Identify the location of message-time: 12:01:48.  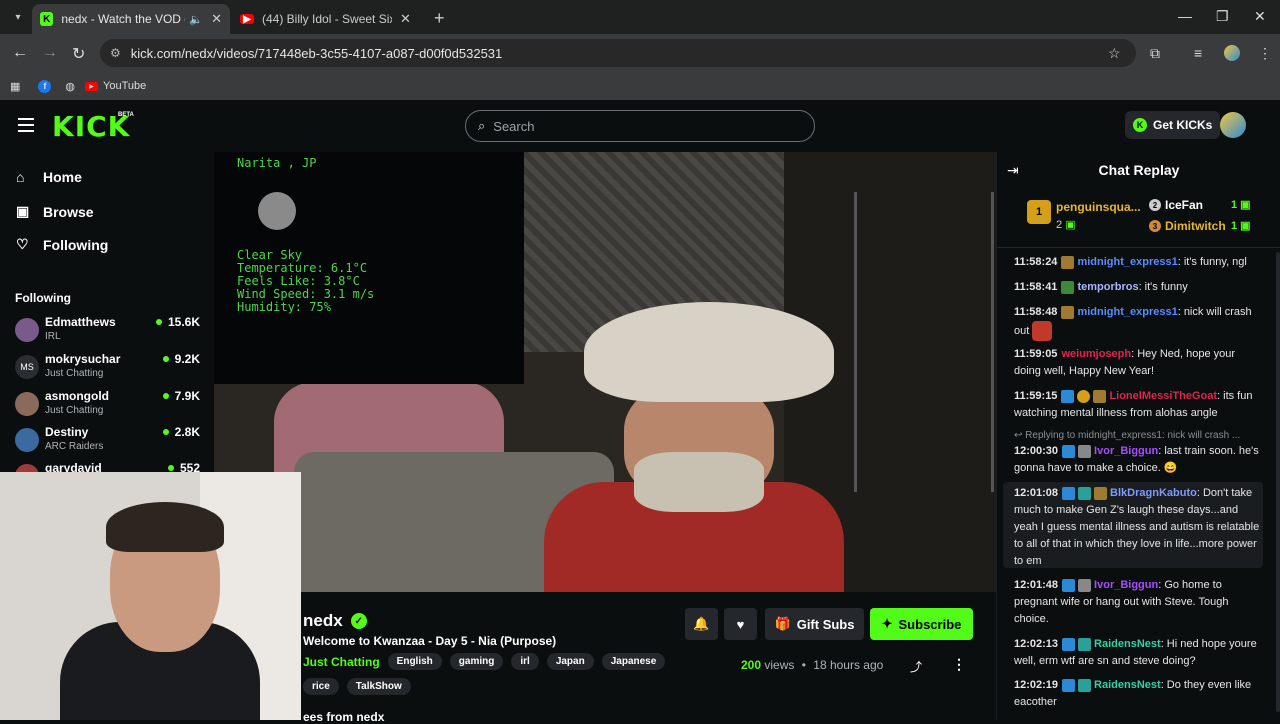
(1036, 585).